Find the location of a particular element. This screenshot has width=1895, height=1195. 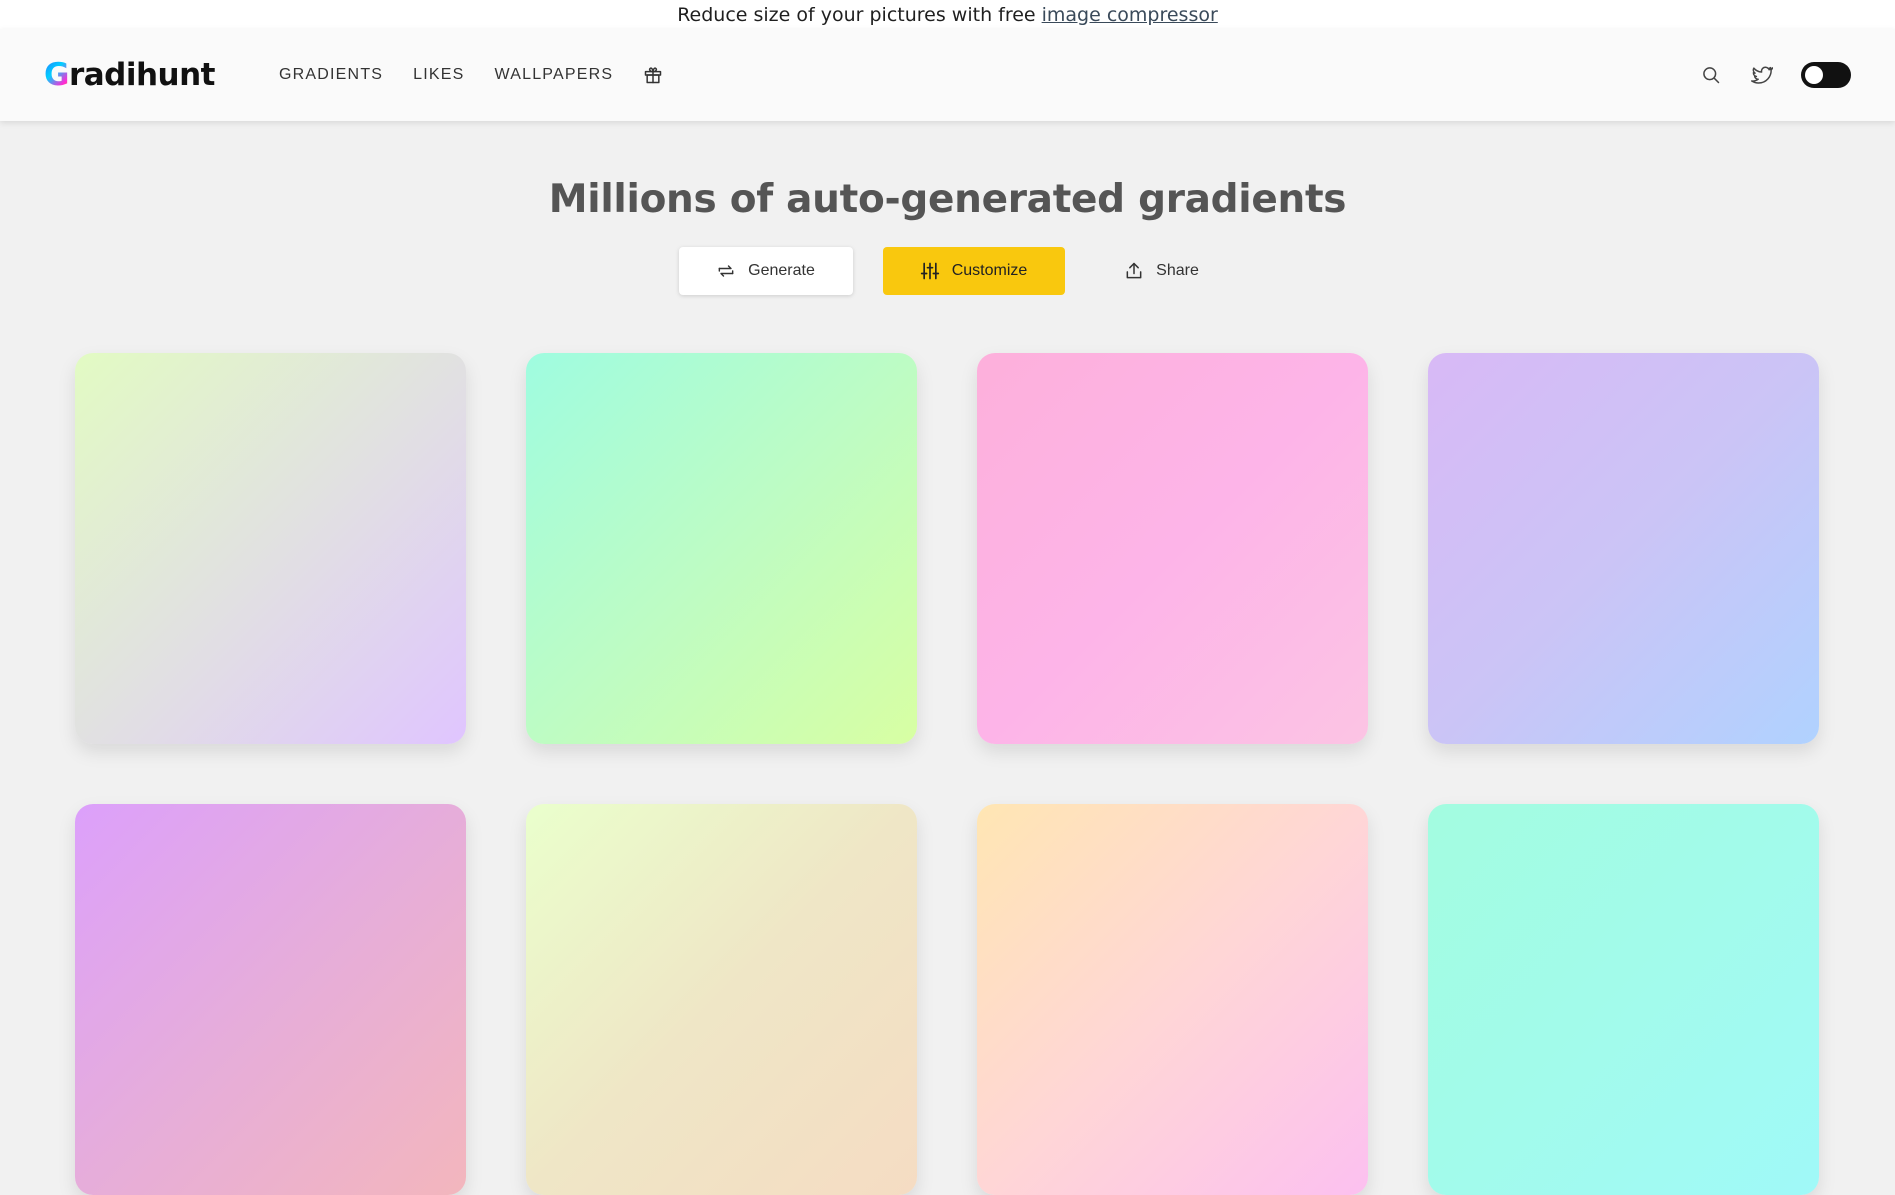

nav-wallpapers: WALLPAPERS is located at coordinates (554, 75).